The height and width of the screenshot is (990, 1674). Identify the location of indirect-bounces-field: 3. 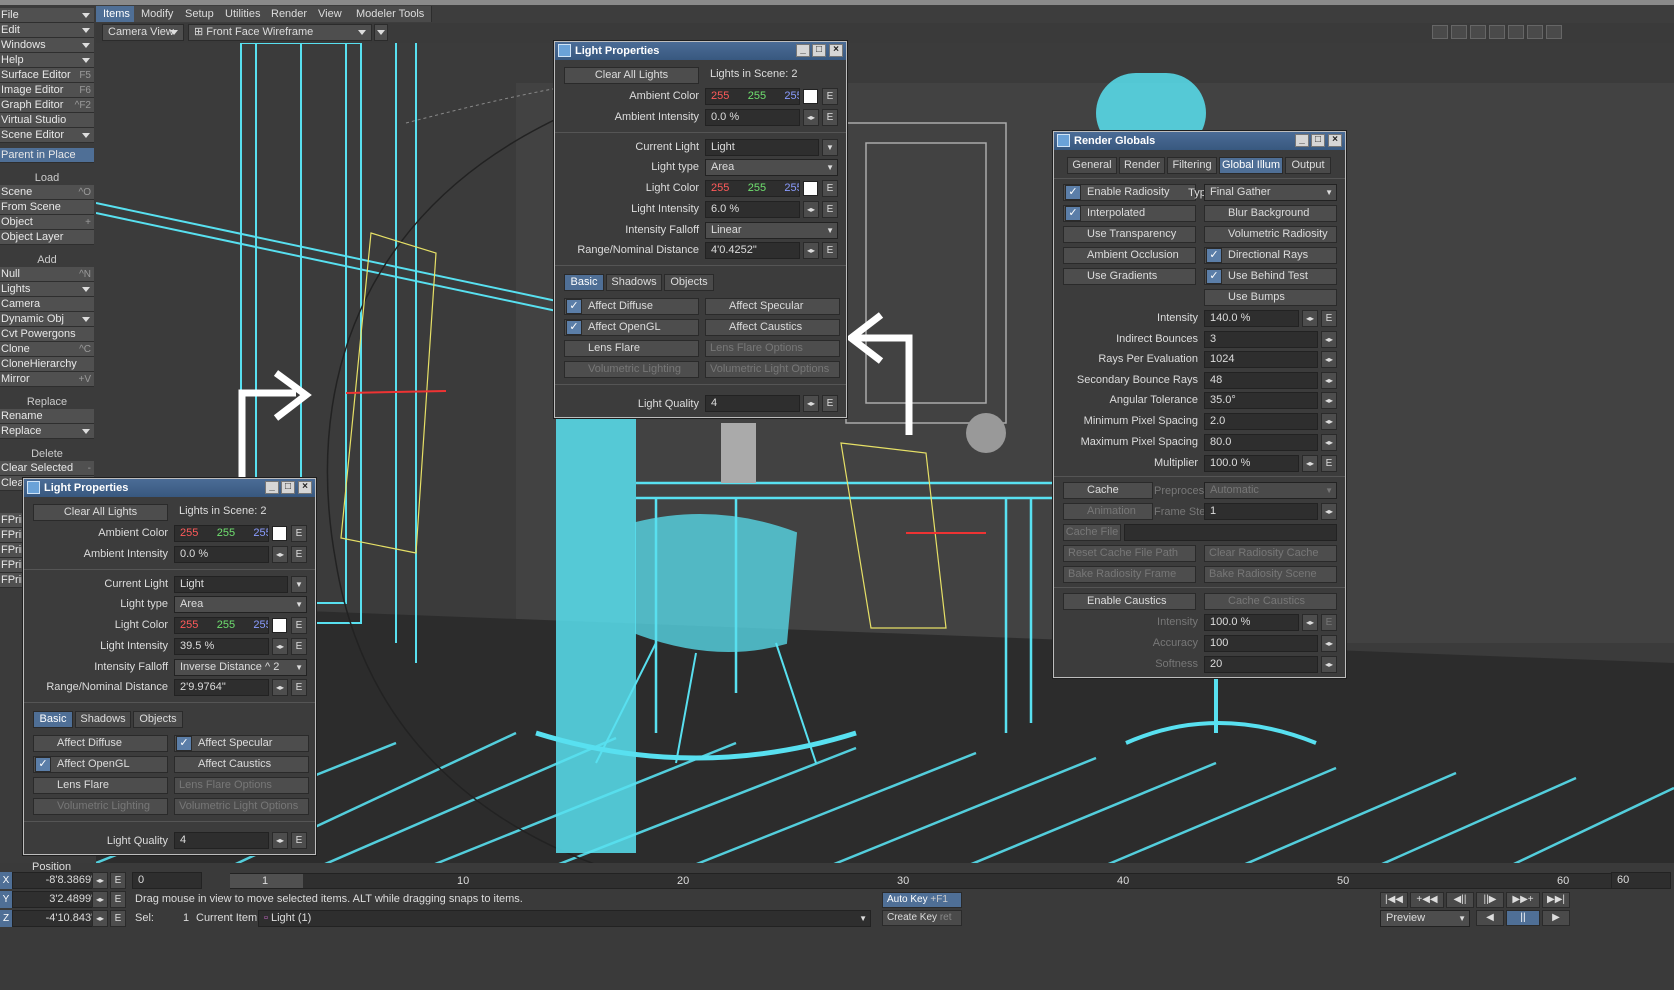
(1261, 339).